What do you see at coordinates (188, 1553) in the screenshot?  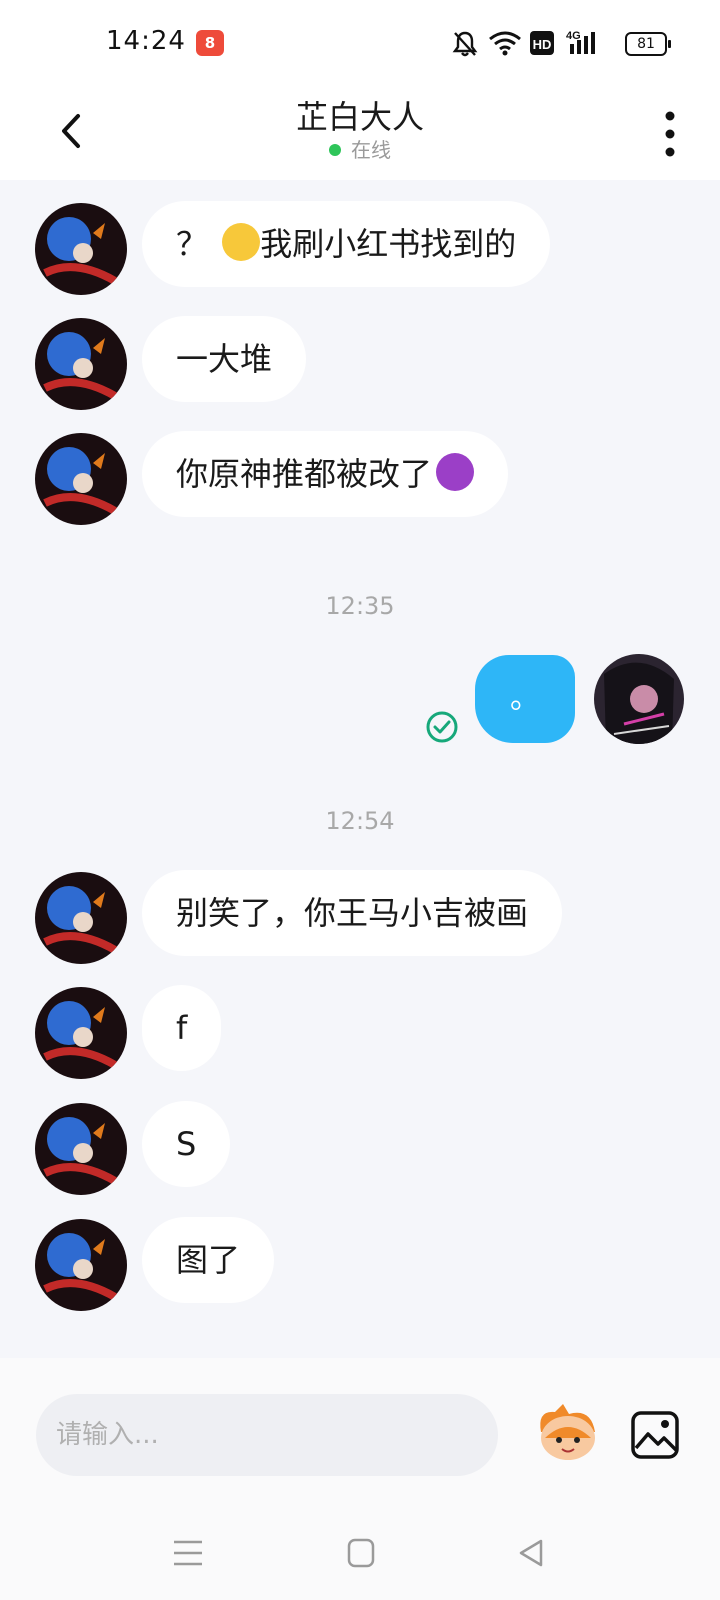 I see `menu-icon` at bounding box center [188, 1553].